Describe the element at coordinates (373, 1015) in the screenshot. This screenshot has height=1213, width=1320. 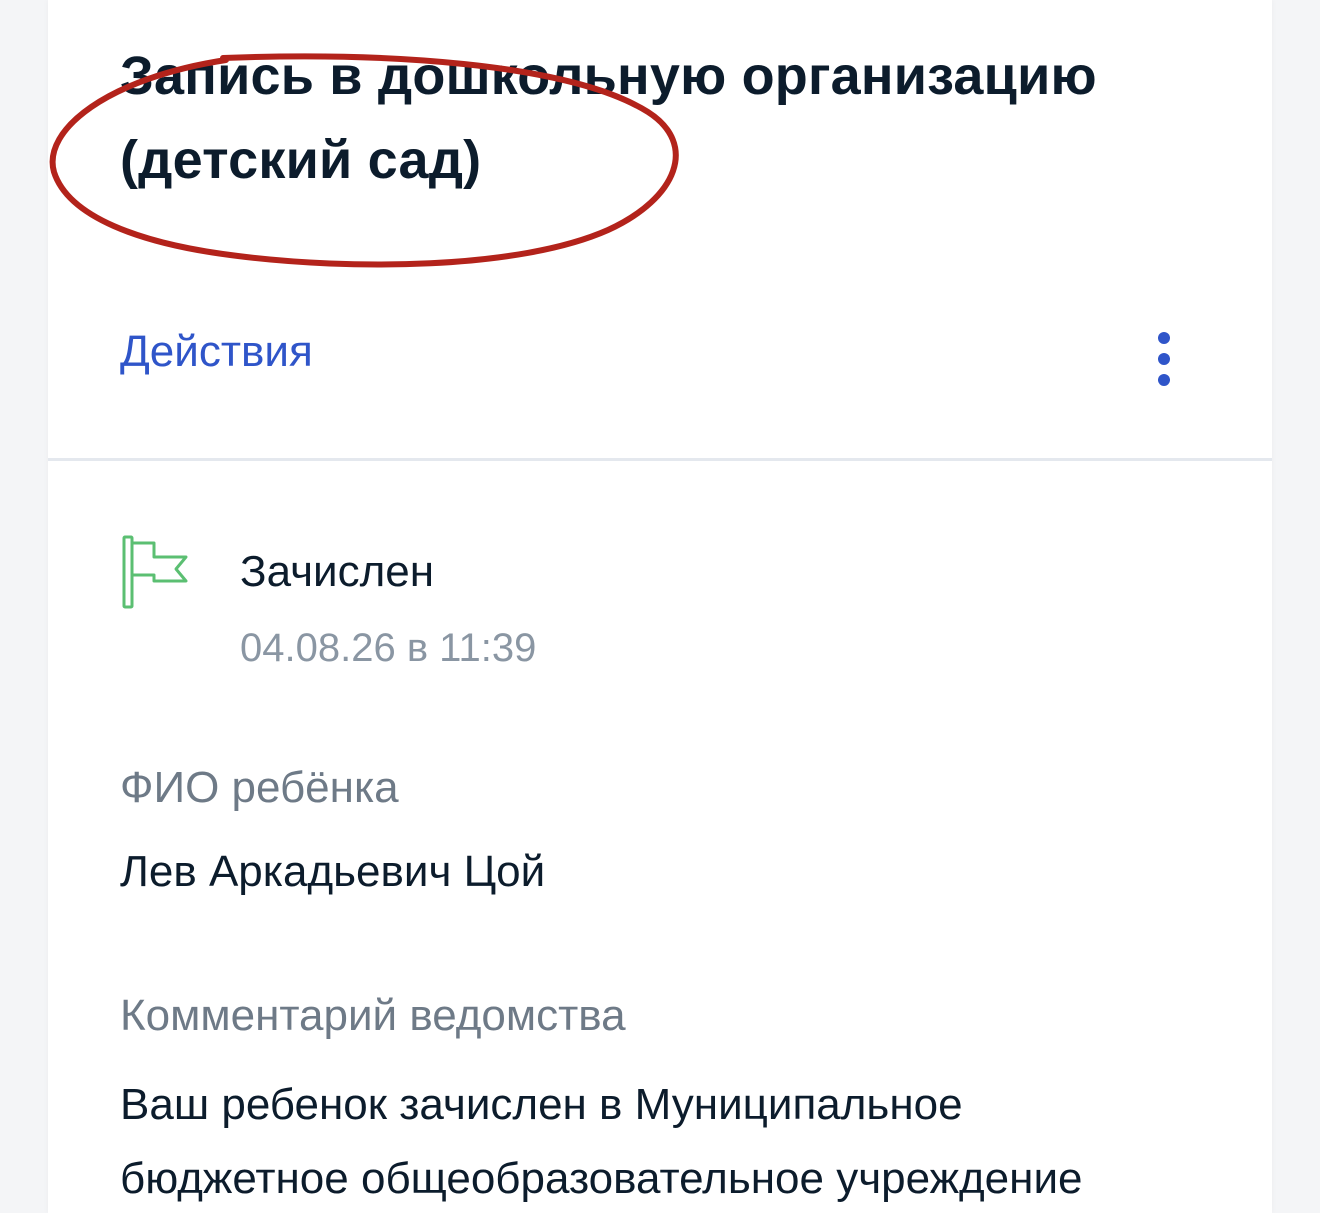
I see `comment-label: Комментарий ведомства` at that location.